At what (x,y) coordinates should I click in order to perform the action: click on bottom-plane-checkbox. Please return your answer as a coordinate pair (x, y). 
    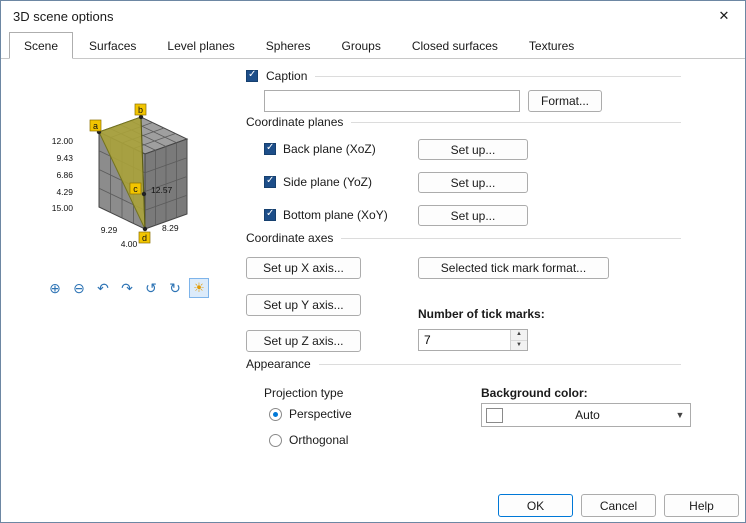
    Looking at the image, I should click on (270, 214).